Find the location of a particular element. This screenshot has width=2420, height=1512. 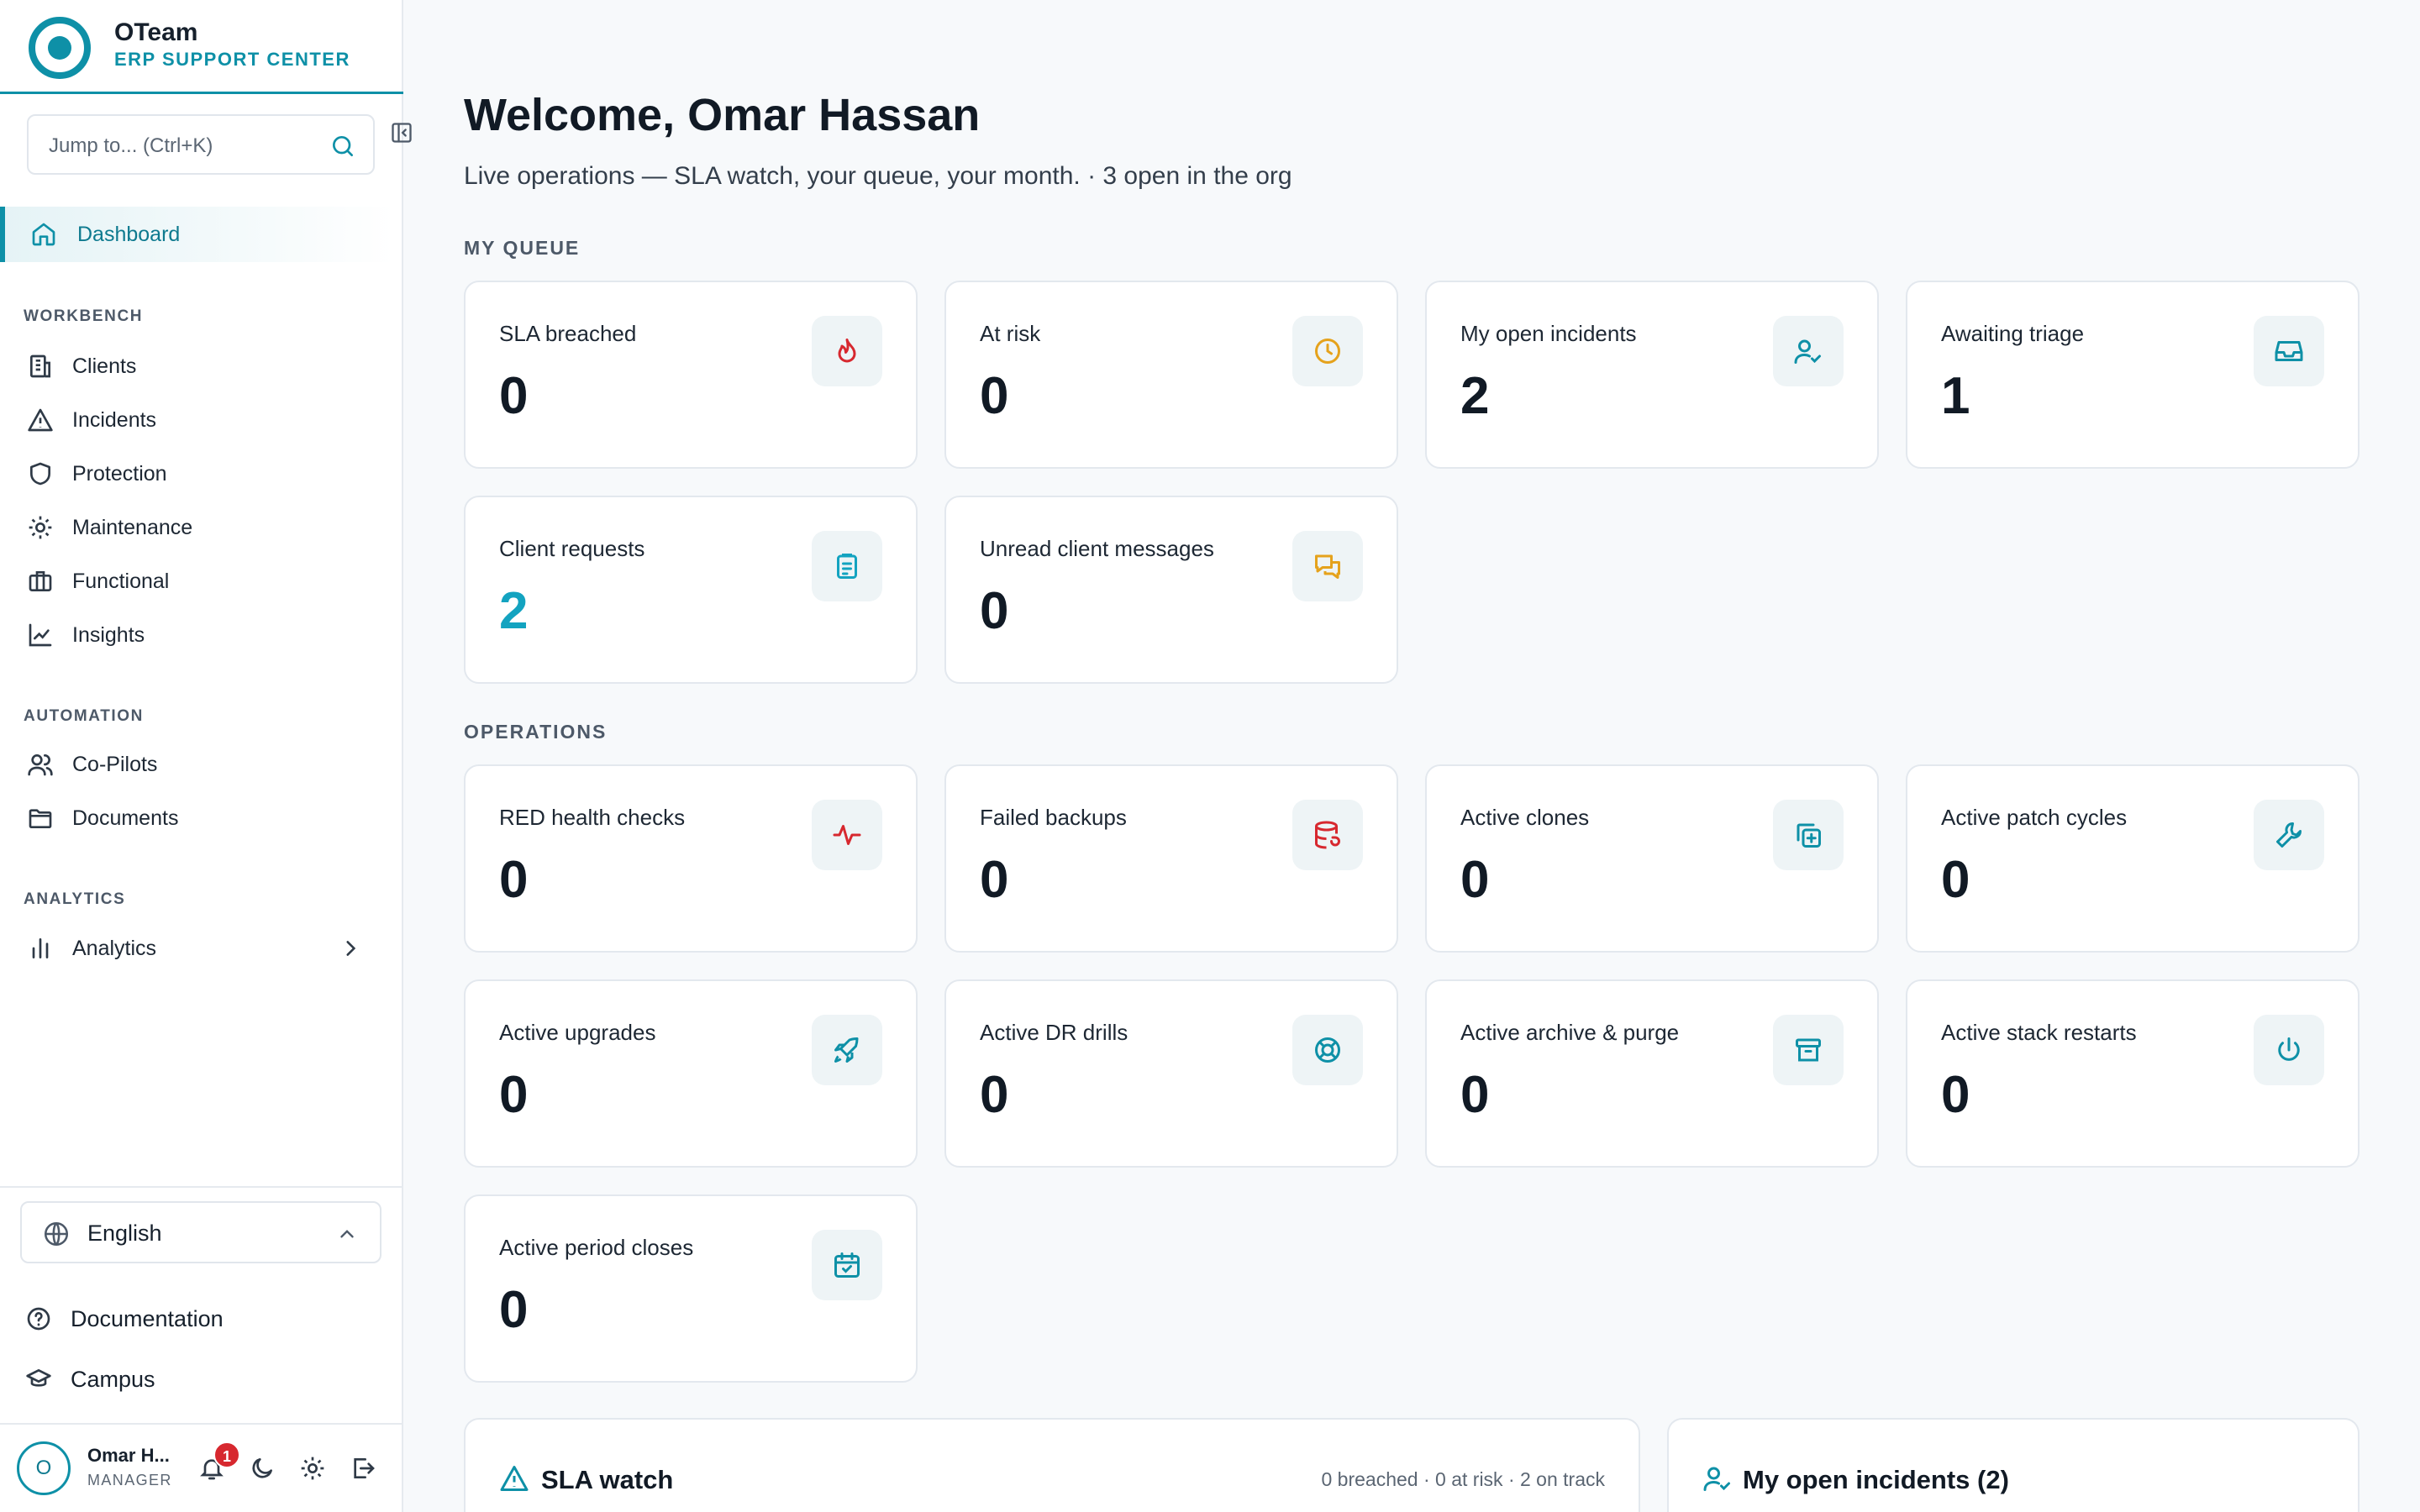

documentation-link: Documentation is located at coordinates (202, 1318).